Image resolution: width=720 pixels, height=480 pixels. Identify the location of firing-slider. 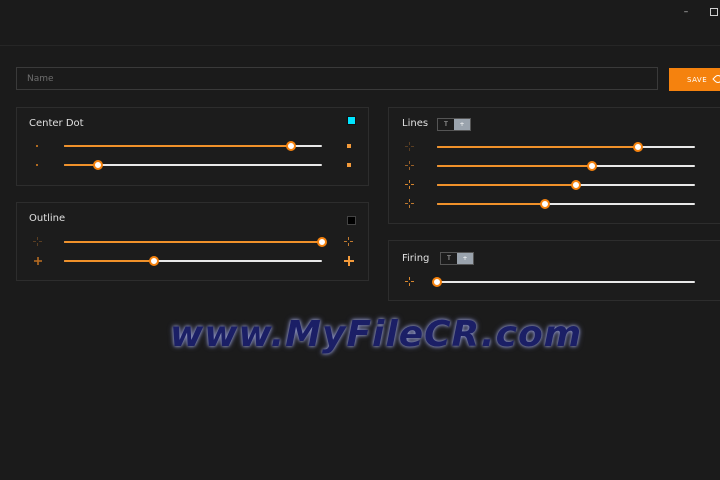
(563, 282).